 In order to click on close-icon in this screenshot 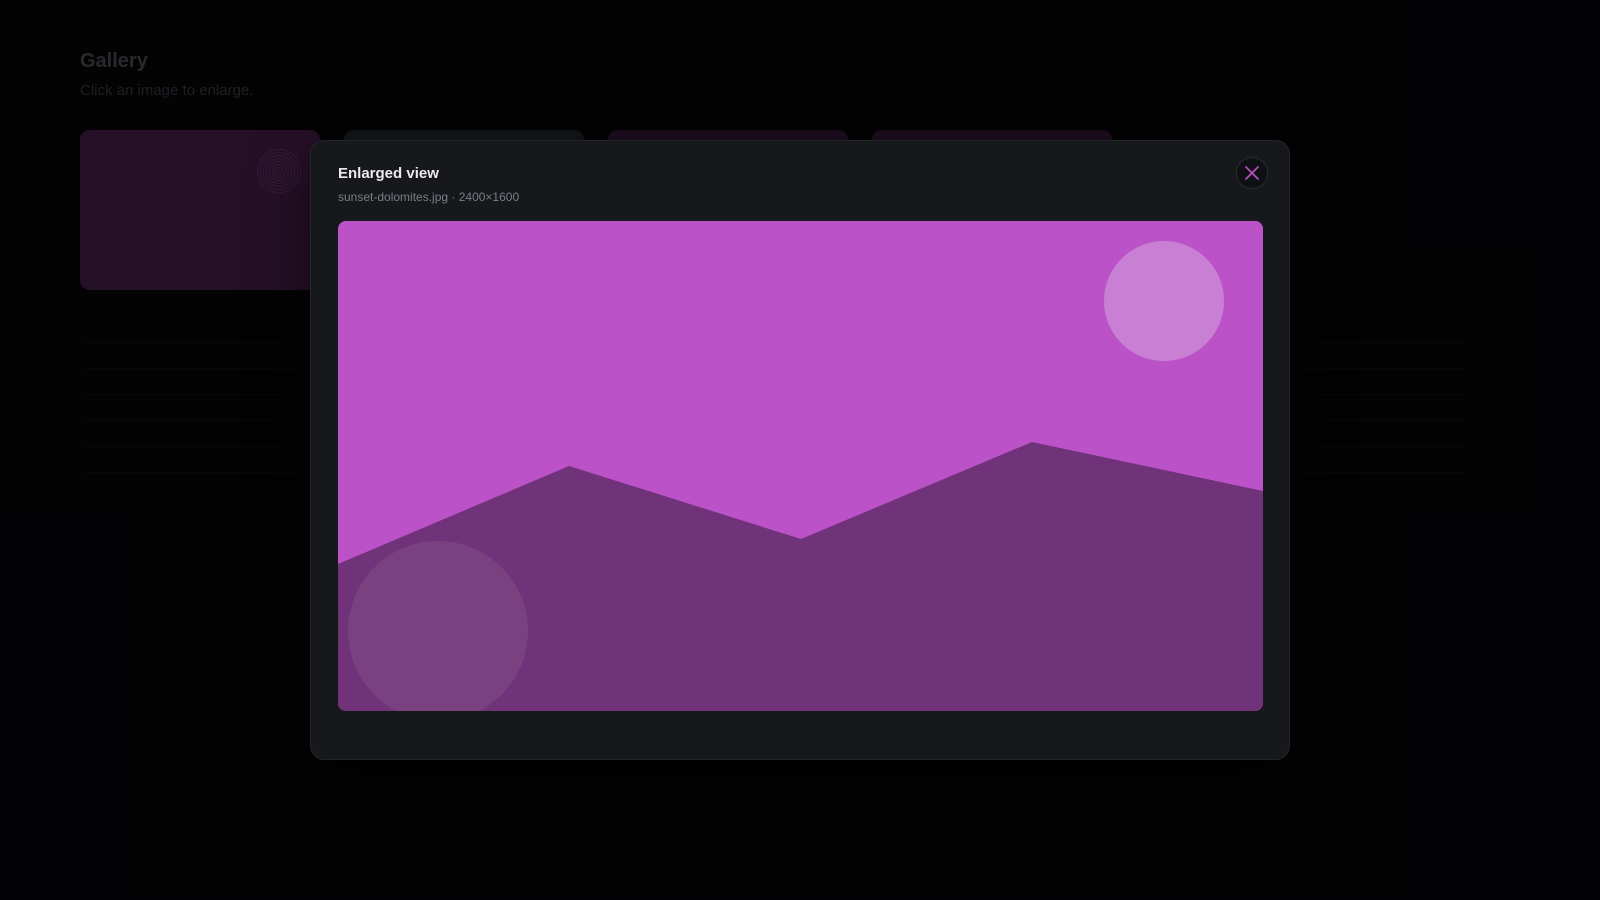, I will do `click(1252, 173)`.